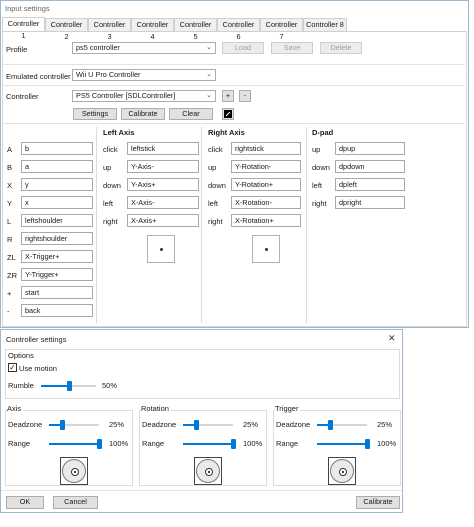 Image resolution: width=474 pixels, height=527 pixels. Describe the element at coordinates (112, 185) in the screenshot. I see `left-axis-direction-label: down` at that location.